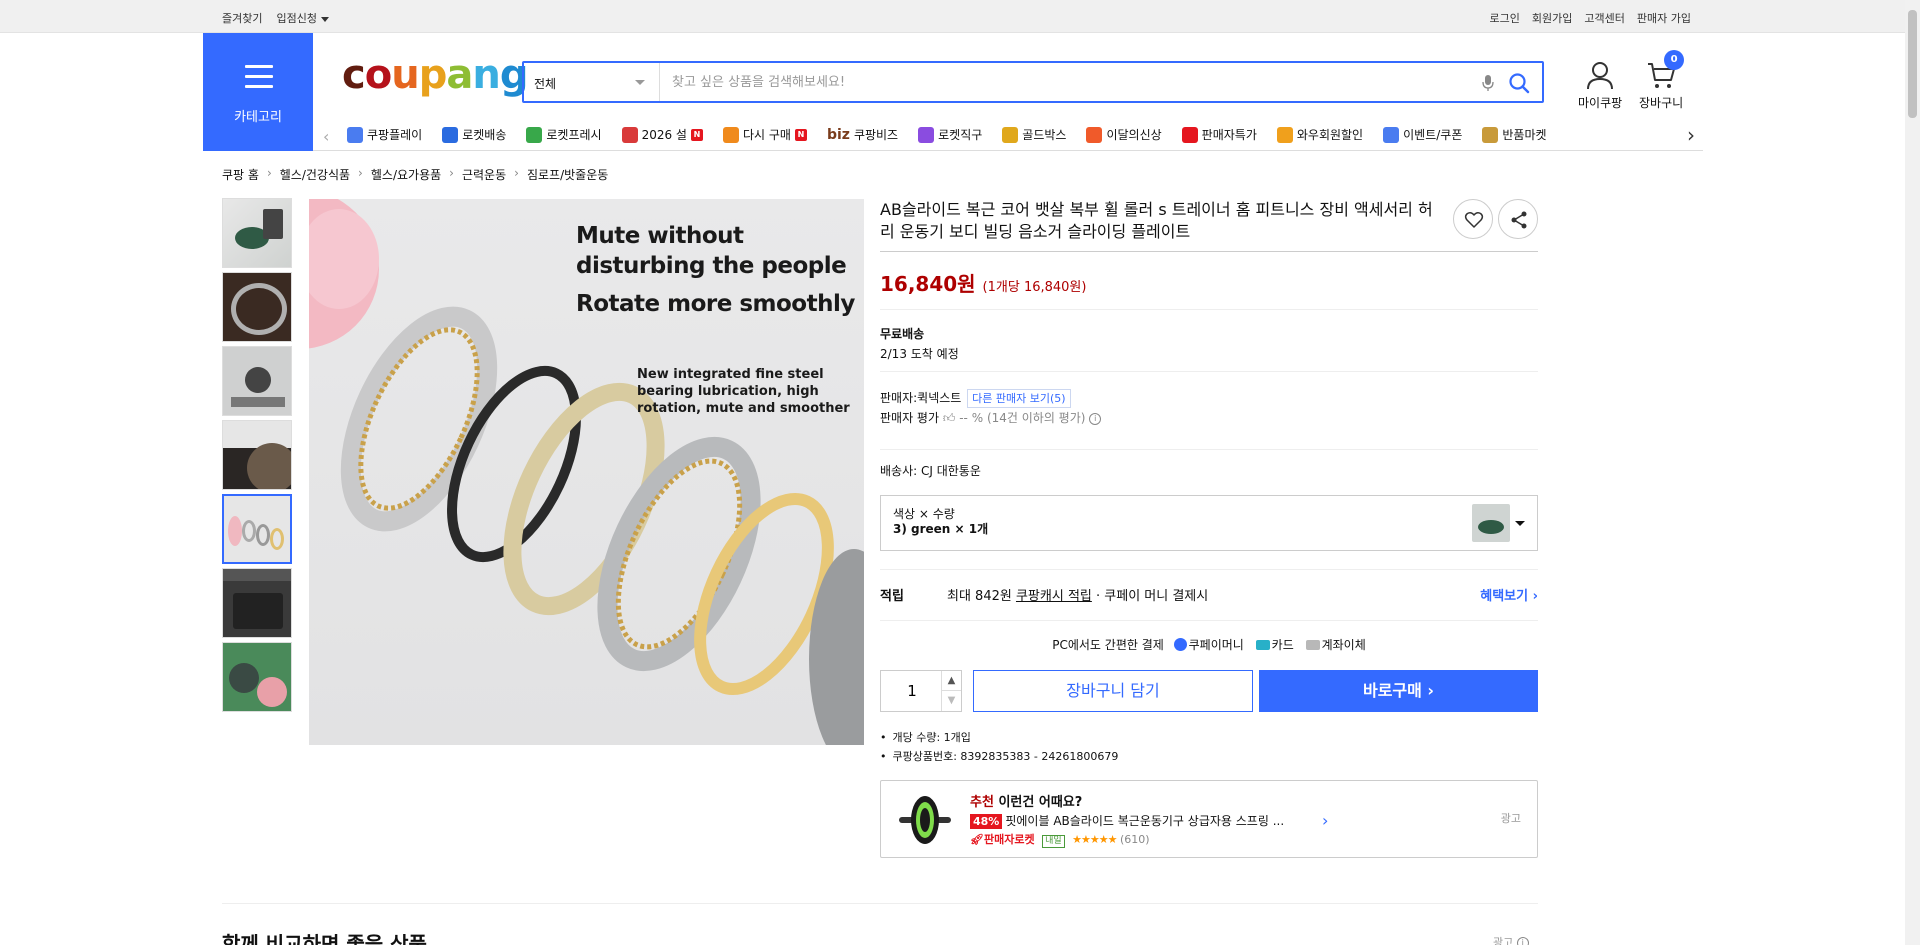  What do you see at coordinates (977, 839) in the screenshot?
I see `rocket-icon: 🚀︎` at bounding box center [977, 839].